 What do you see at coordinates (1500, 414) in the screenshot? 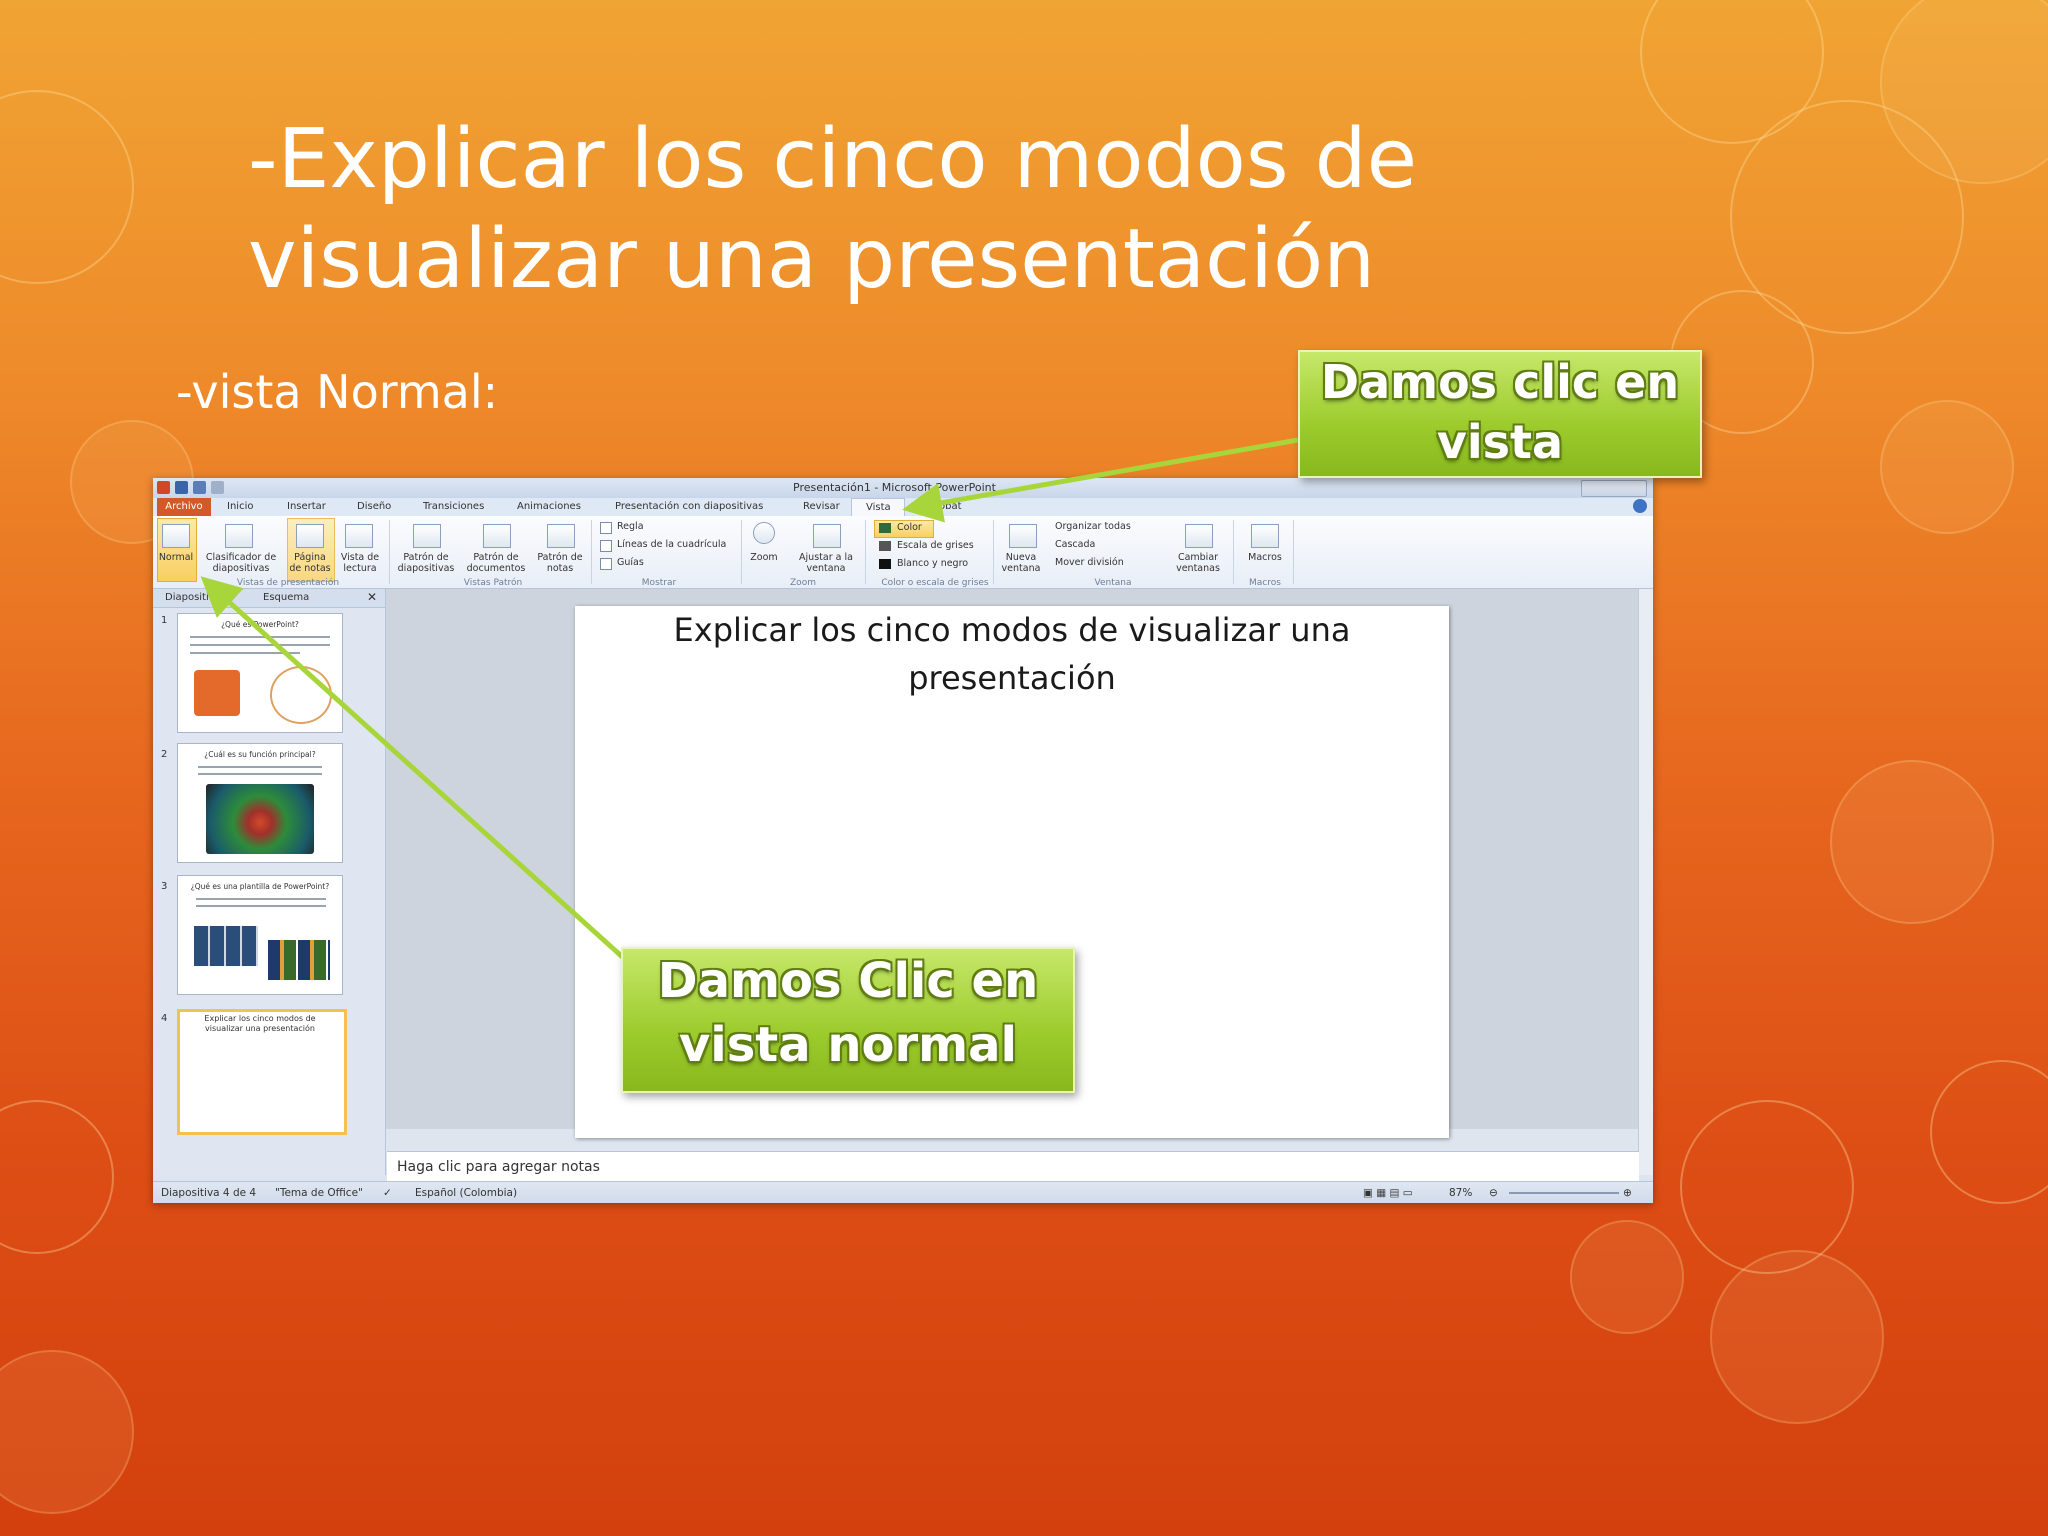
I see `callout-click-vista: Damos clic en vista` at bounding box center [1500, 414].